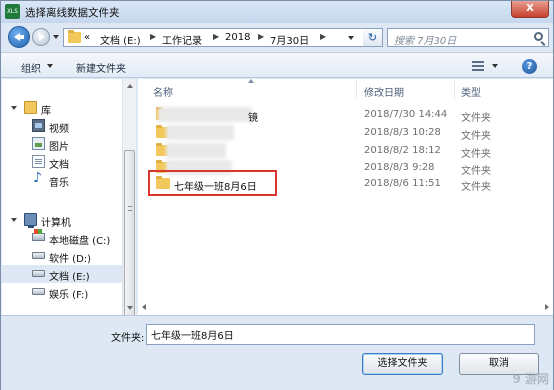  What do you see at coordinates (547, 307) in the screenshot?
I see `scroll-right-icon` at bounding box center [547, 307].